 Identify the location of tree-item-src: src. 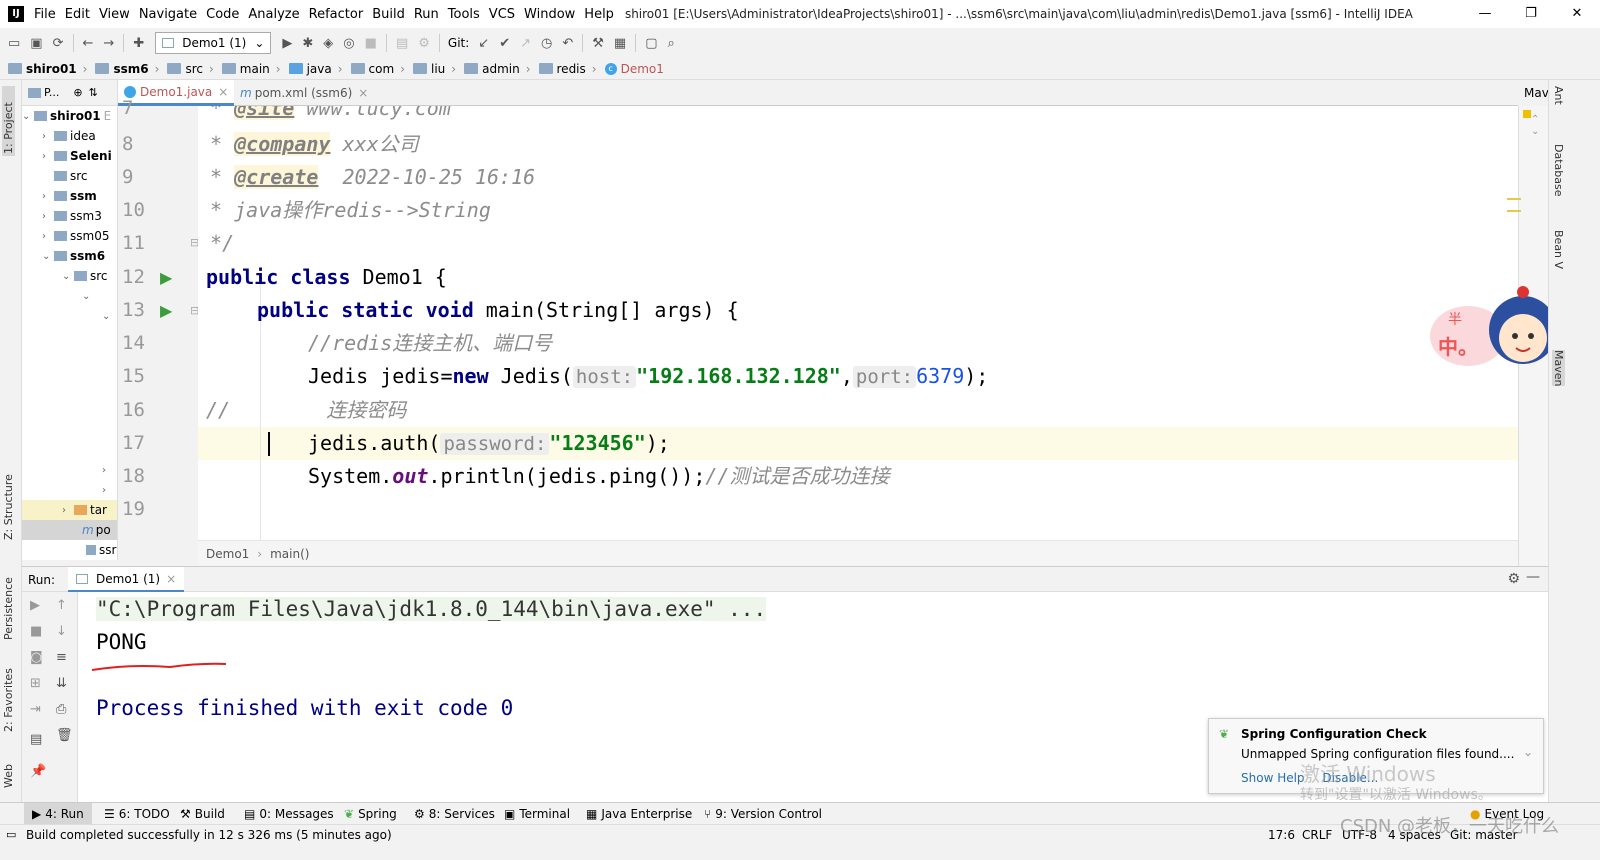
(71, 176).